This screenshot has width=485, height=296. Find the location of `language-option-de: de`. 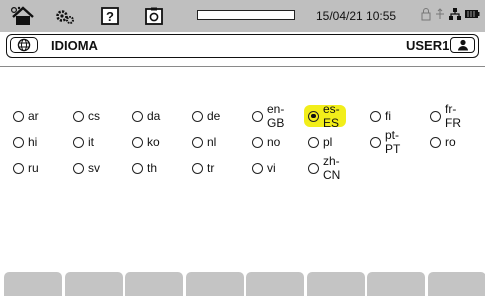

language-option-de: de is located at coordinates (205, 116).